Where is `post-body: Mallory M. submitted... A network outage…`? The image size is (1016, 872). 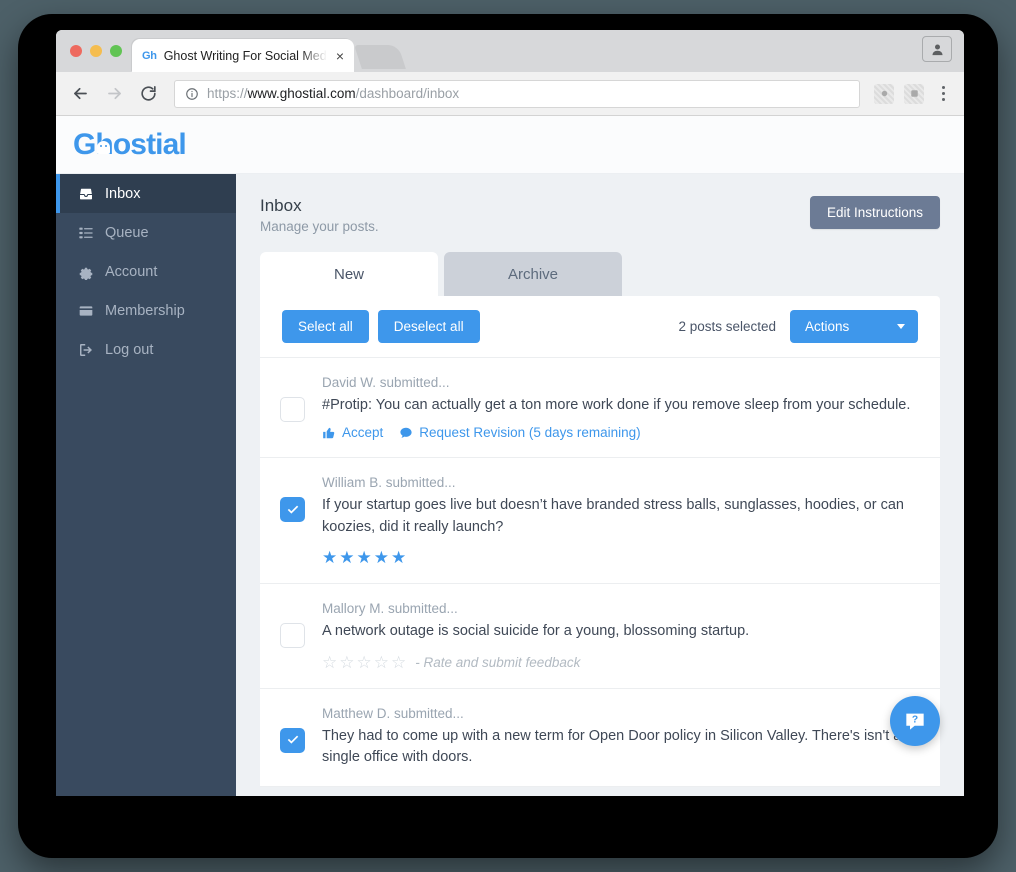 post-body: Mallory M. submitted... A network outage… is located at coordinates (620, 635).